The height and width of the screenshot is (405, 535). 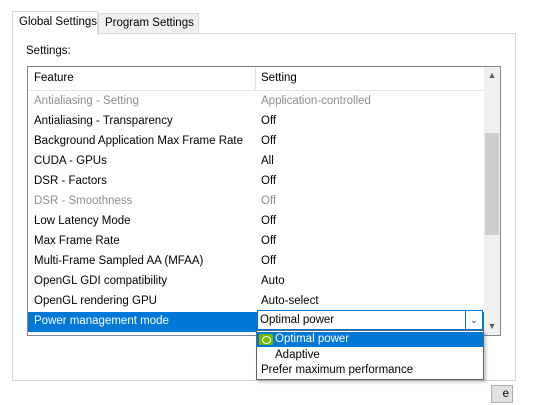 I want to click on restore-button-label: e, so click(x=505, y=394).